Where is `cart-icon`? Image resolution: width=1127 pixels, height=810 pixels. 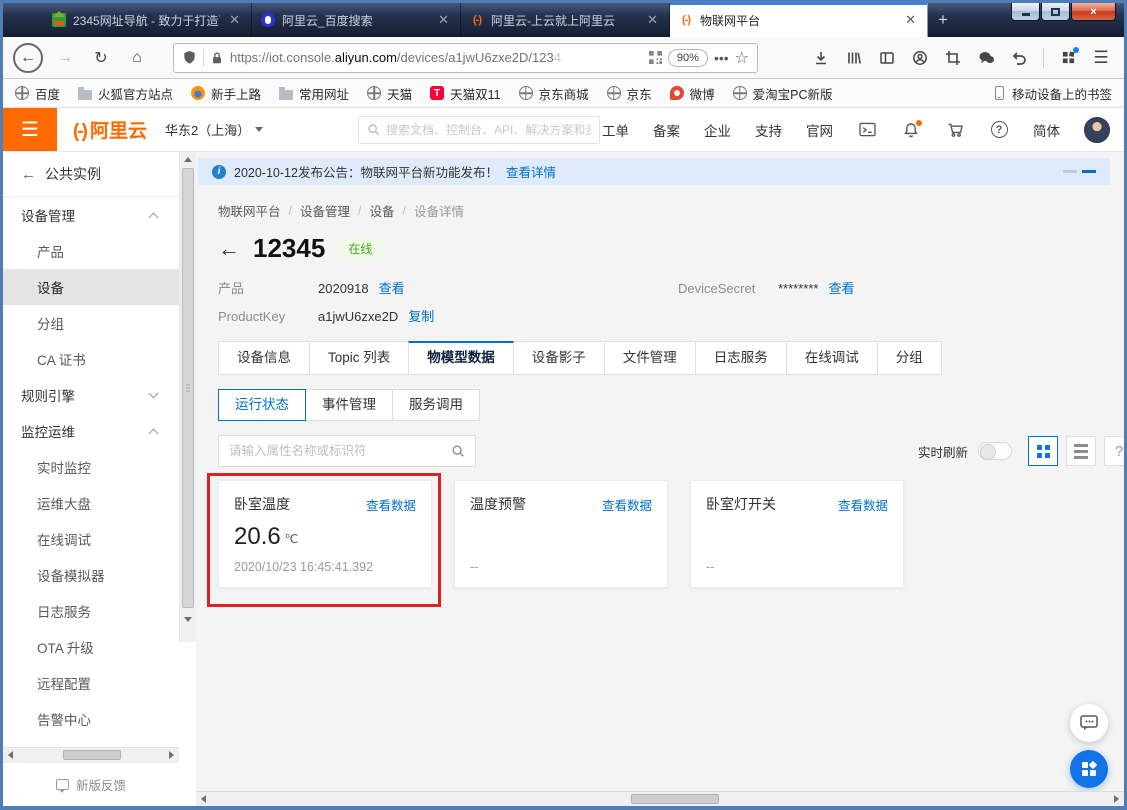
cart-icon is located at coordinates (955, 130).